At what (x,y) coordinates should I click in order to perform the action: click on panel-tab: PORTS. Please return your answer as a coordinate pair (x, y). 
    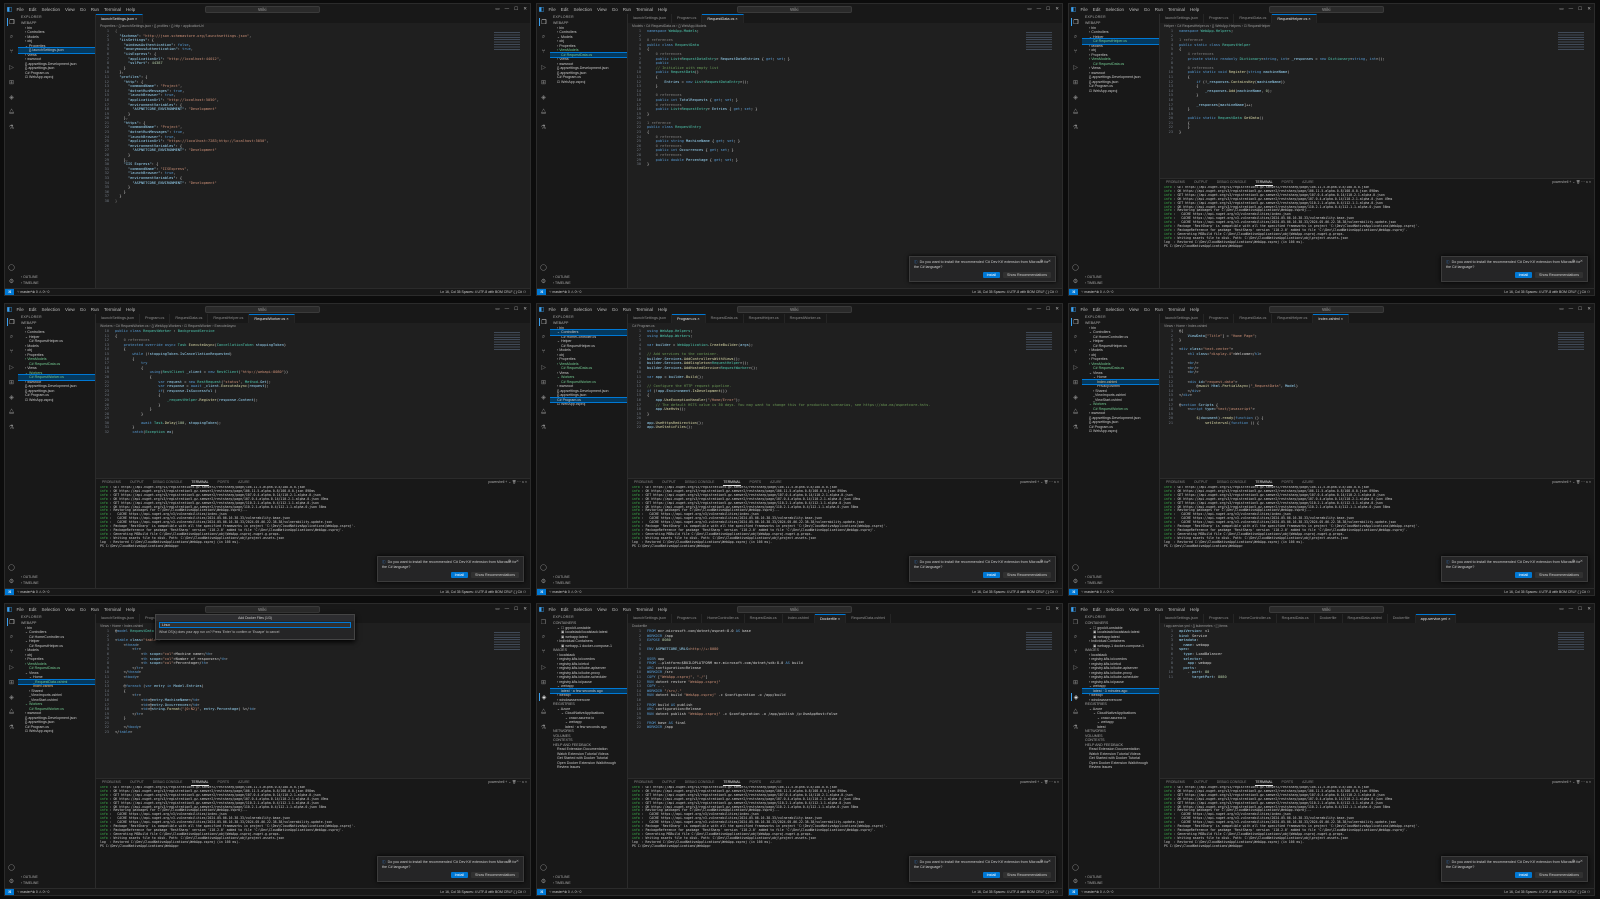
    Looking at the image, I should click on (1288, 482).